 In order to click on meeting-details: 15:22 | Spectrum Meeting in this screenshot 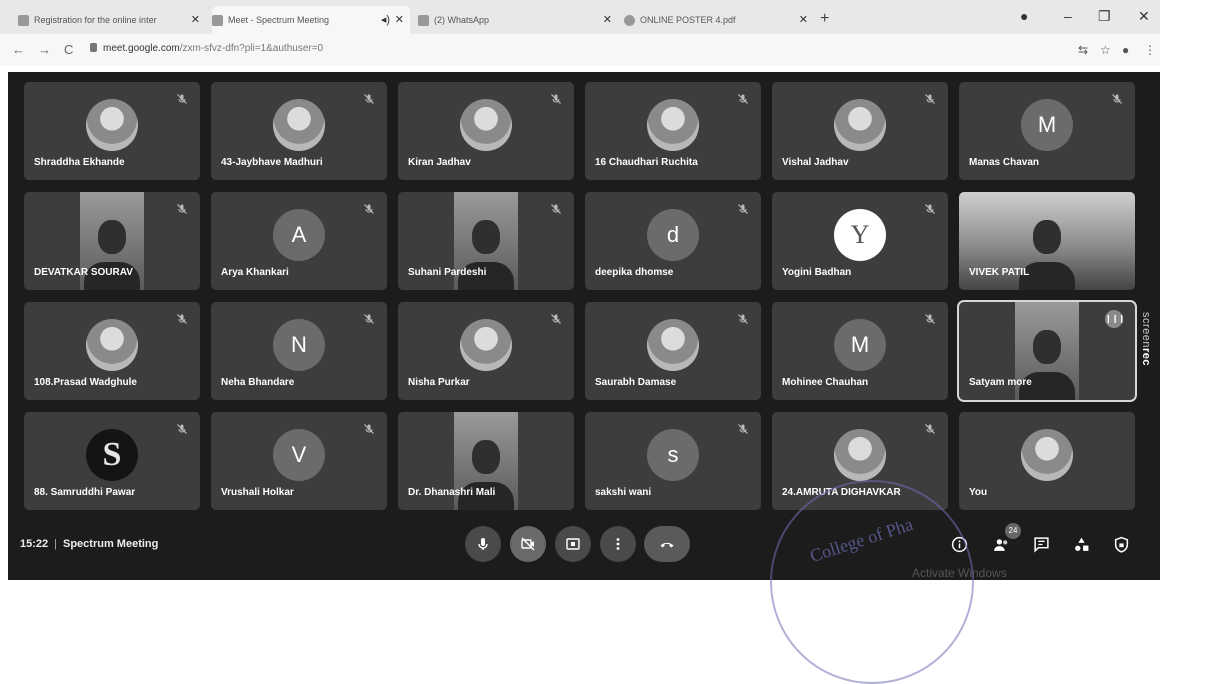, I will do `click(89, 544)`.